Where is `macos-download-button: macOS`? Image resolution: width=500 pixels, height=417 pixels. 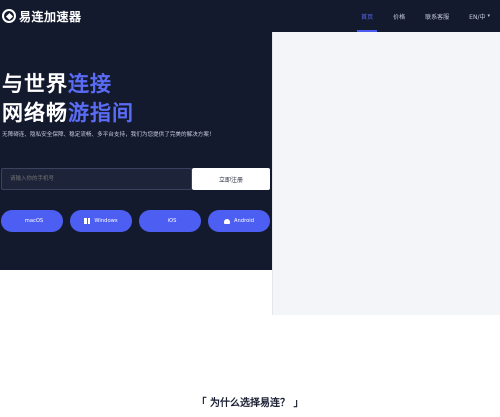
macos-download-button: macOS is located at coordinates (32, 221).